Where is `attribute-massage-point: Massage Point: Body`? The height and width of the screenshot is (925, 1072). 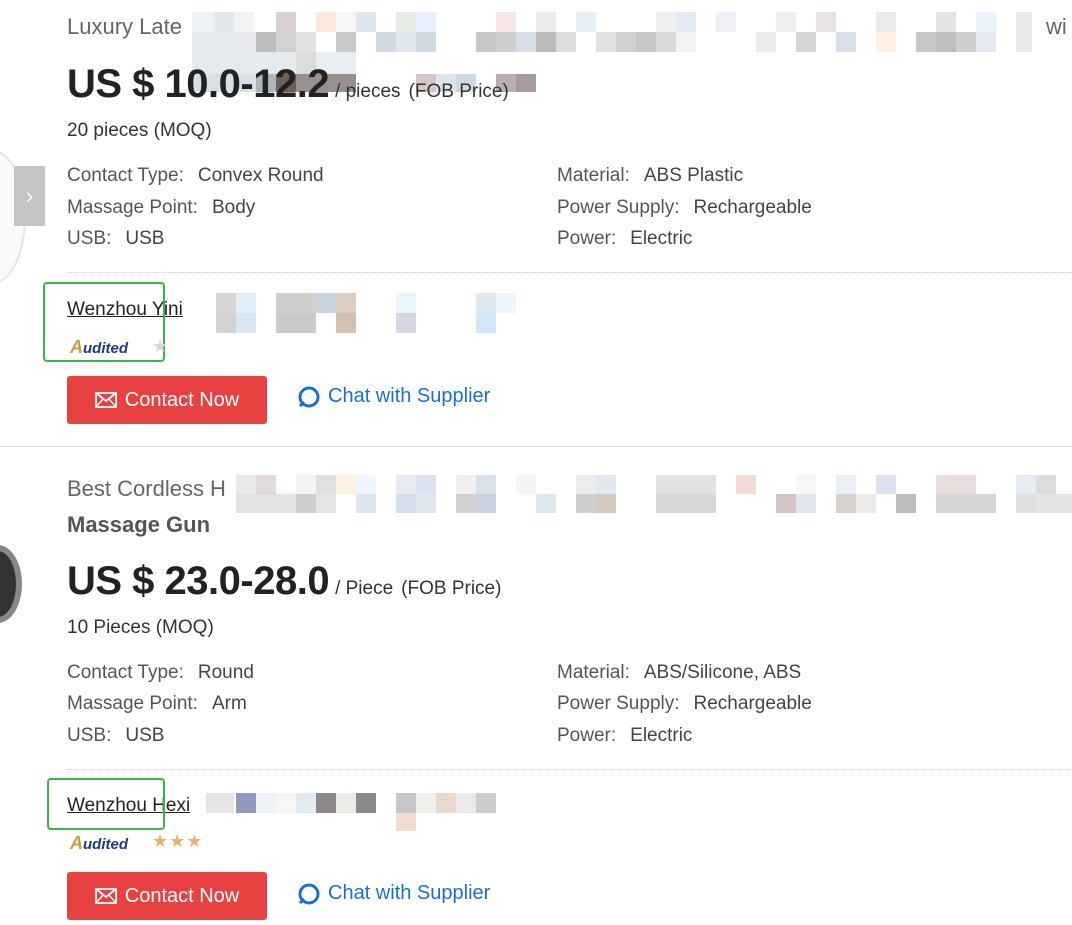 attribute-massage-point: Massage Point: Body is located at coordinates (161, 207).